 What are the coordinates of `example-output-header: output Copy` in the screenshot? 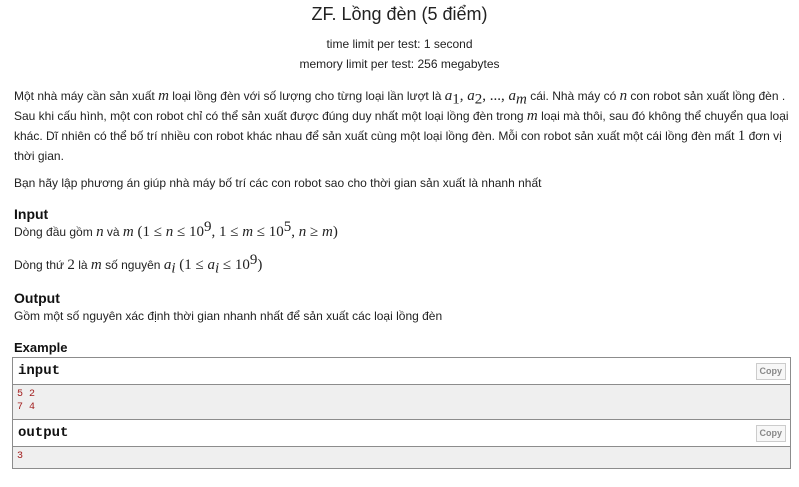 It's located at (401, 433).